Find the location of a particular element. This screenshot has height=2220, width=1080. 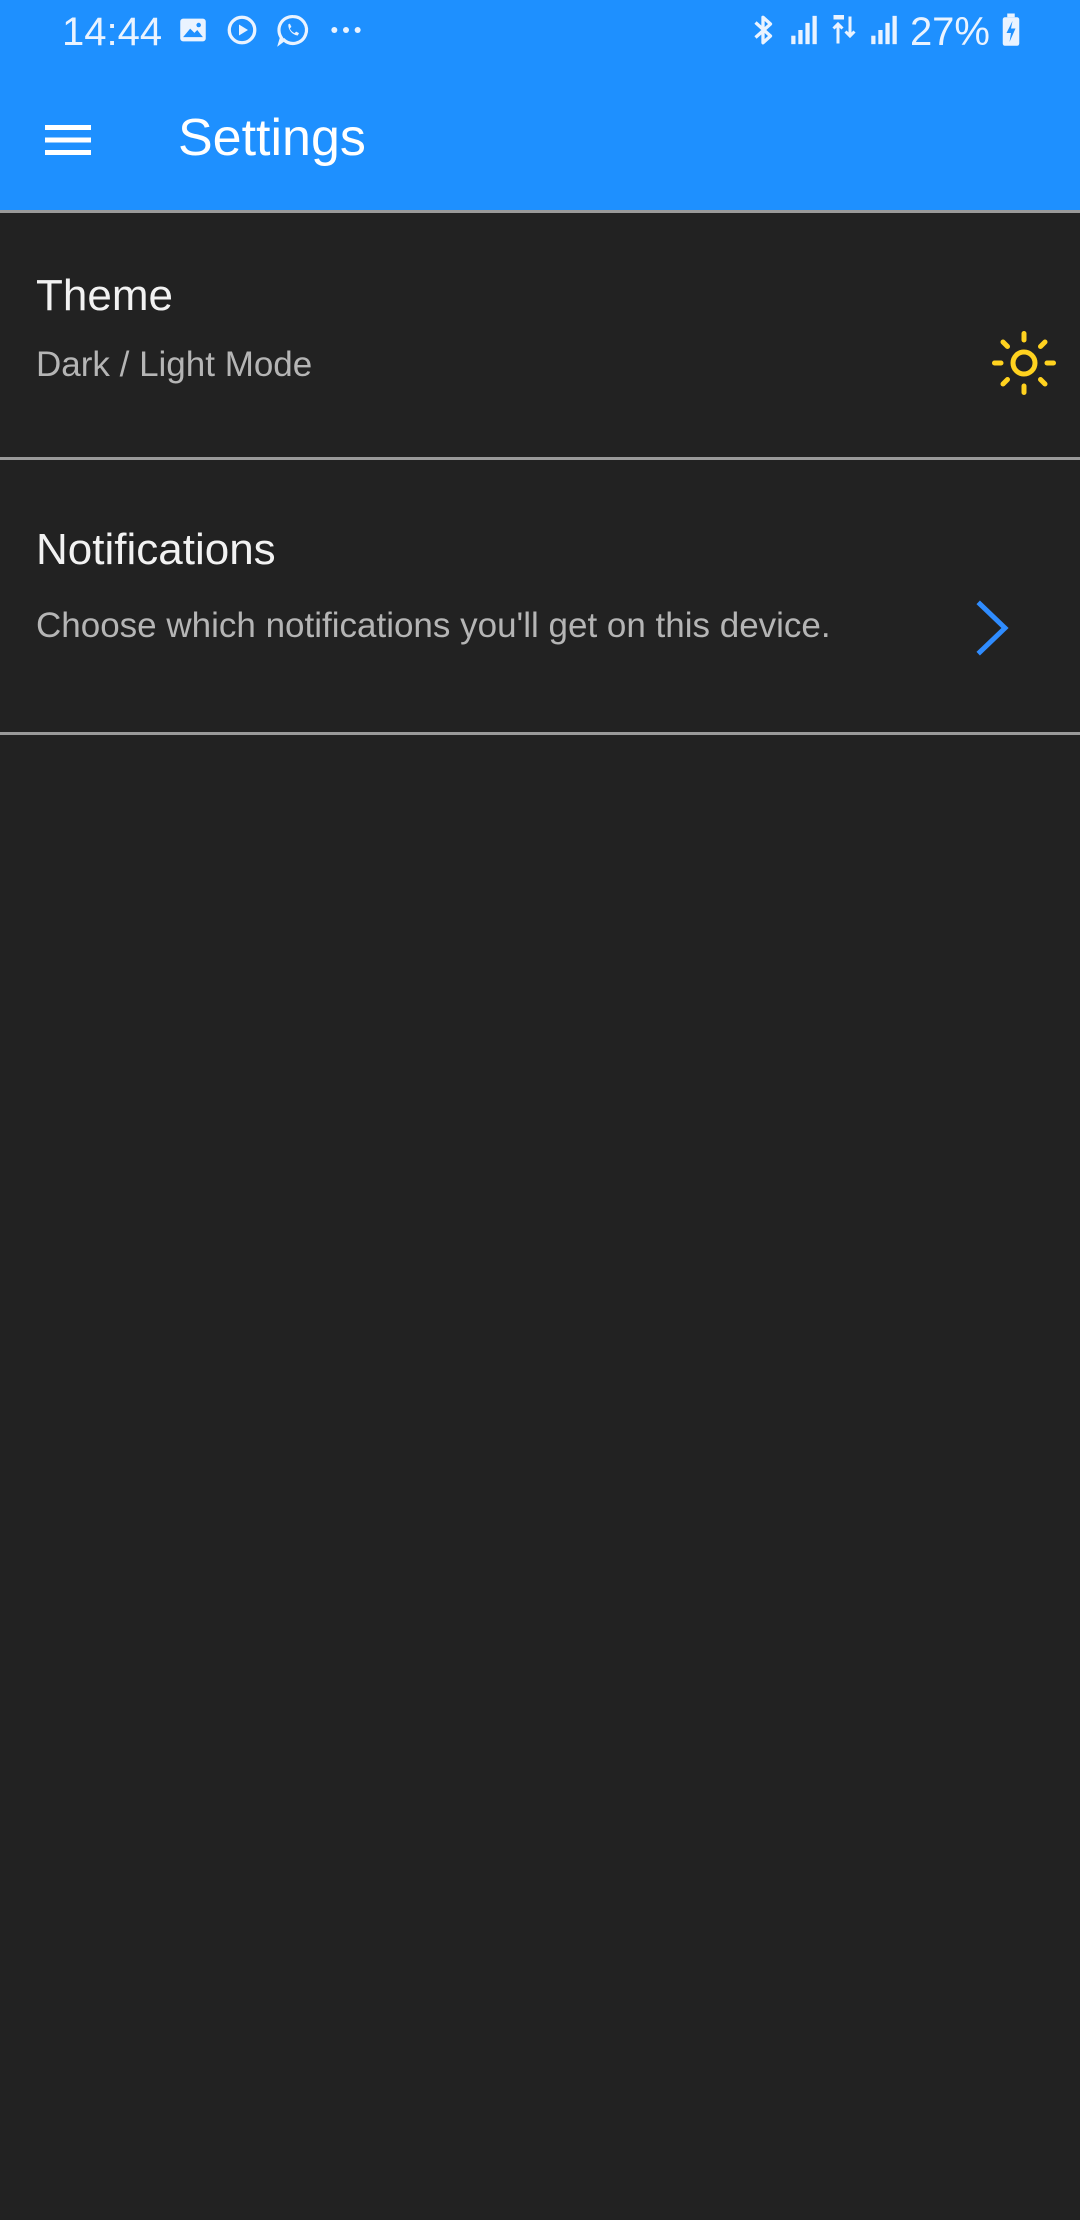

chevron-right-icon is located at coordinates (992, 628).